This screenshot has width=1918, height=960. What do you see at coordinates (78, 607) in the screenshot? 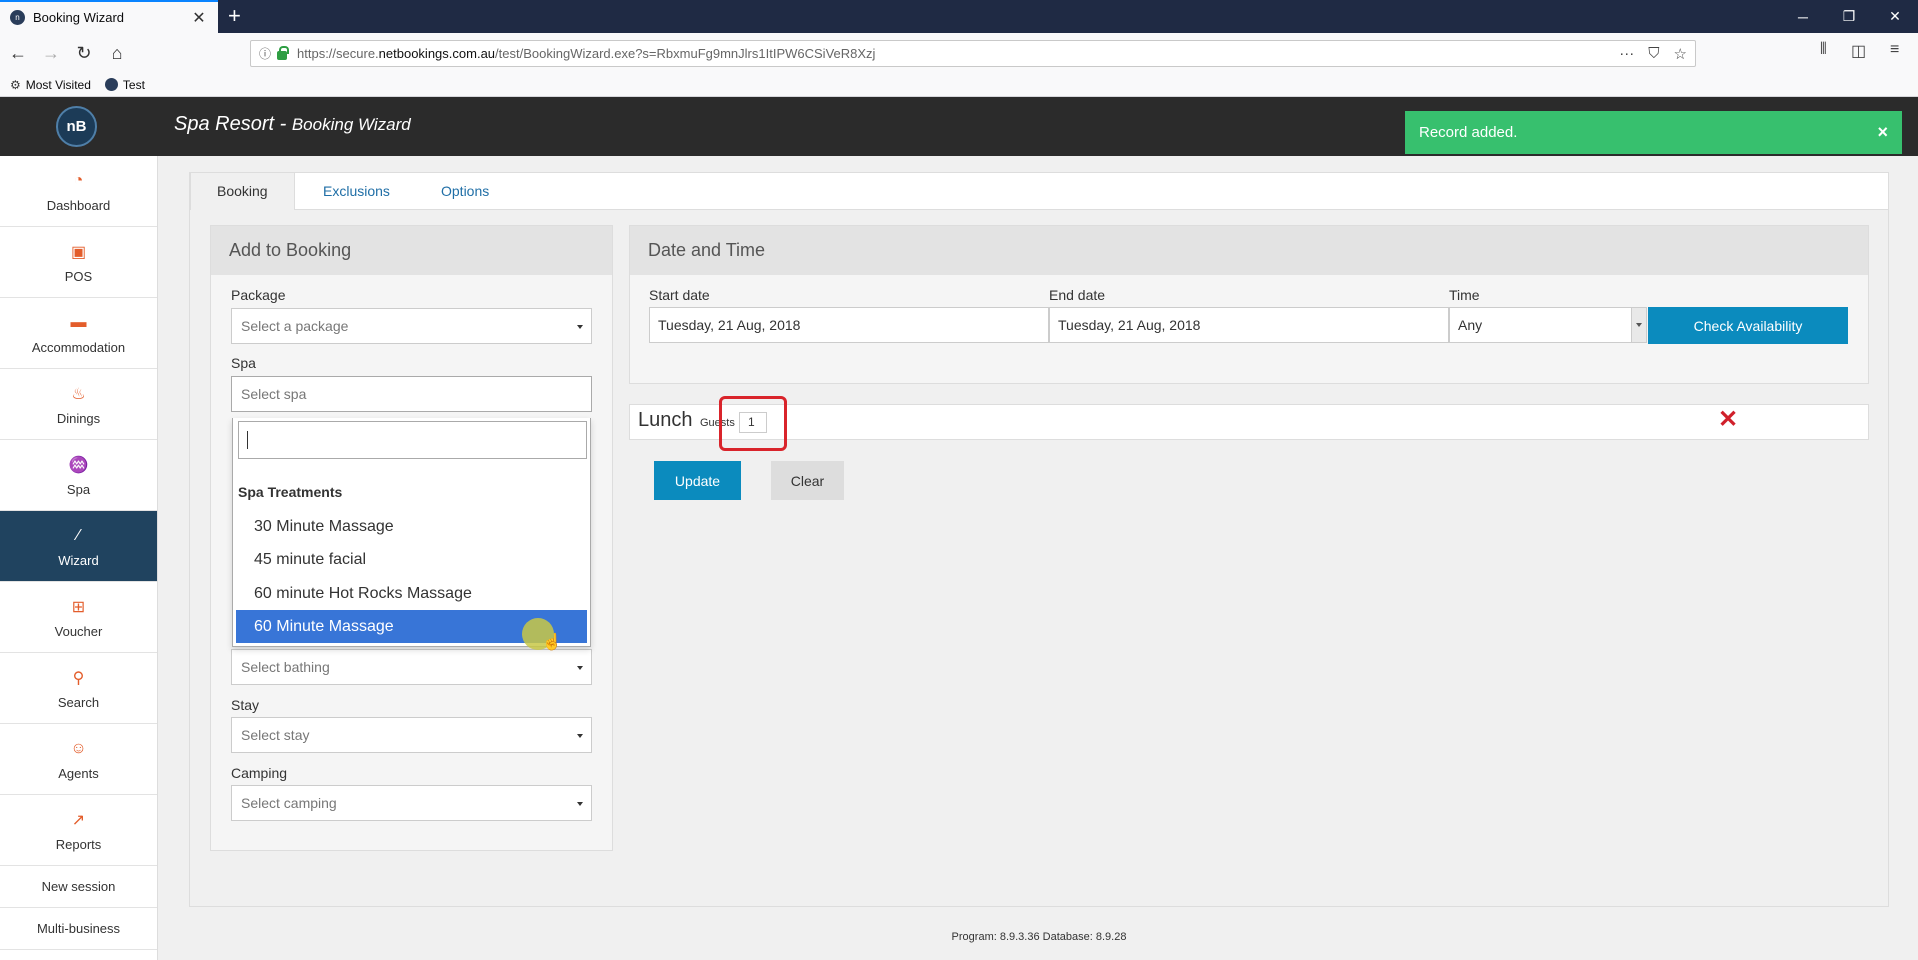
I see `gift-icon: ⊞` at bounding box center [78, 607].